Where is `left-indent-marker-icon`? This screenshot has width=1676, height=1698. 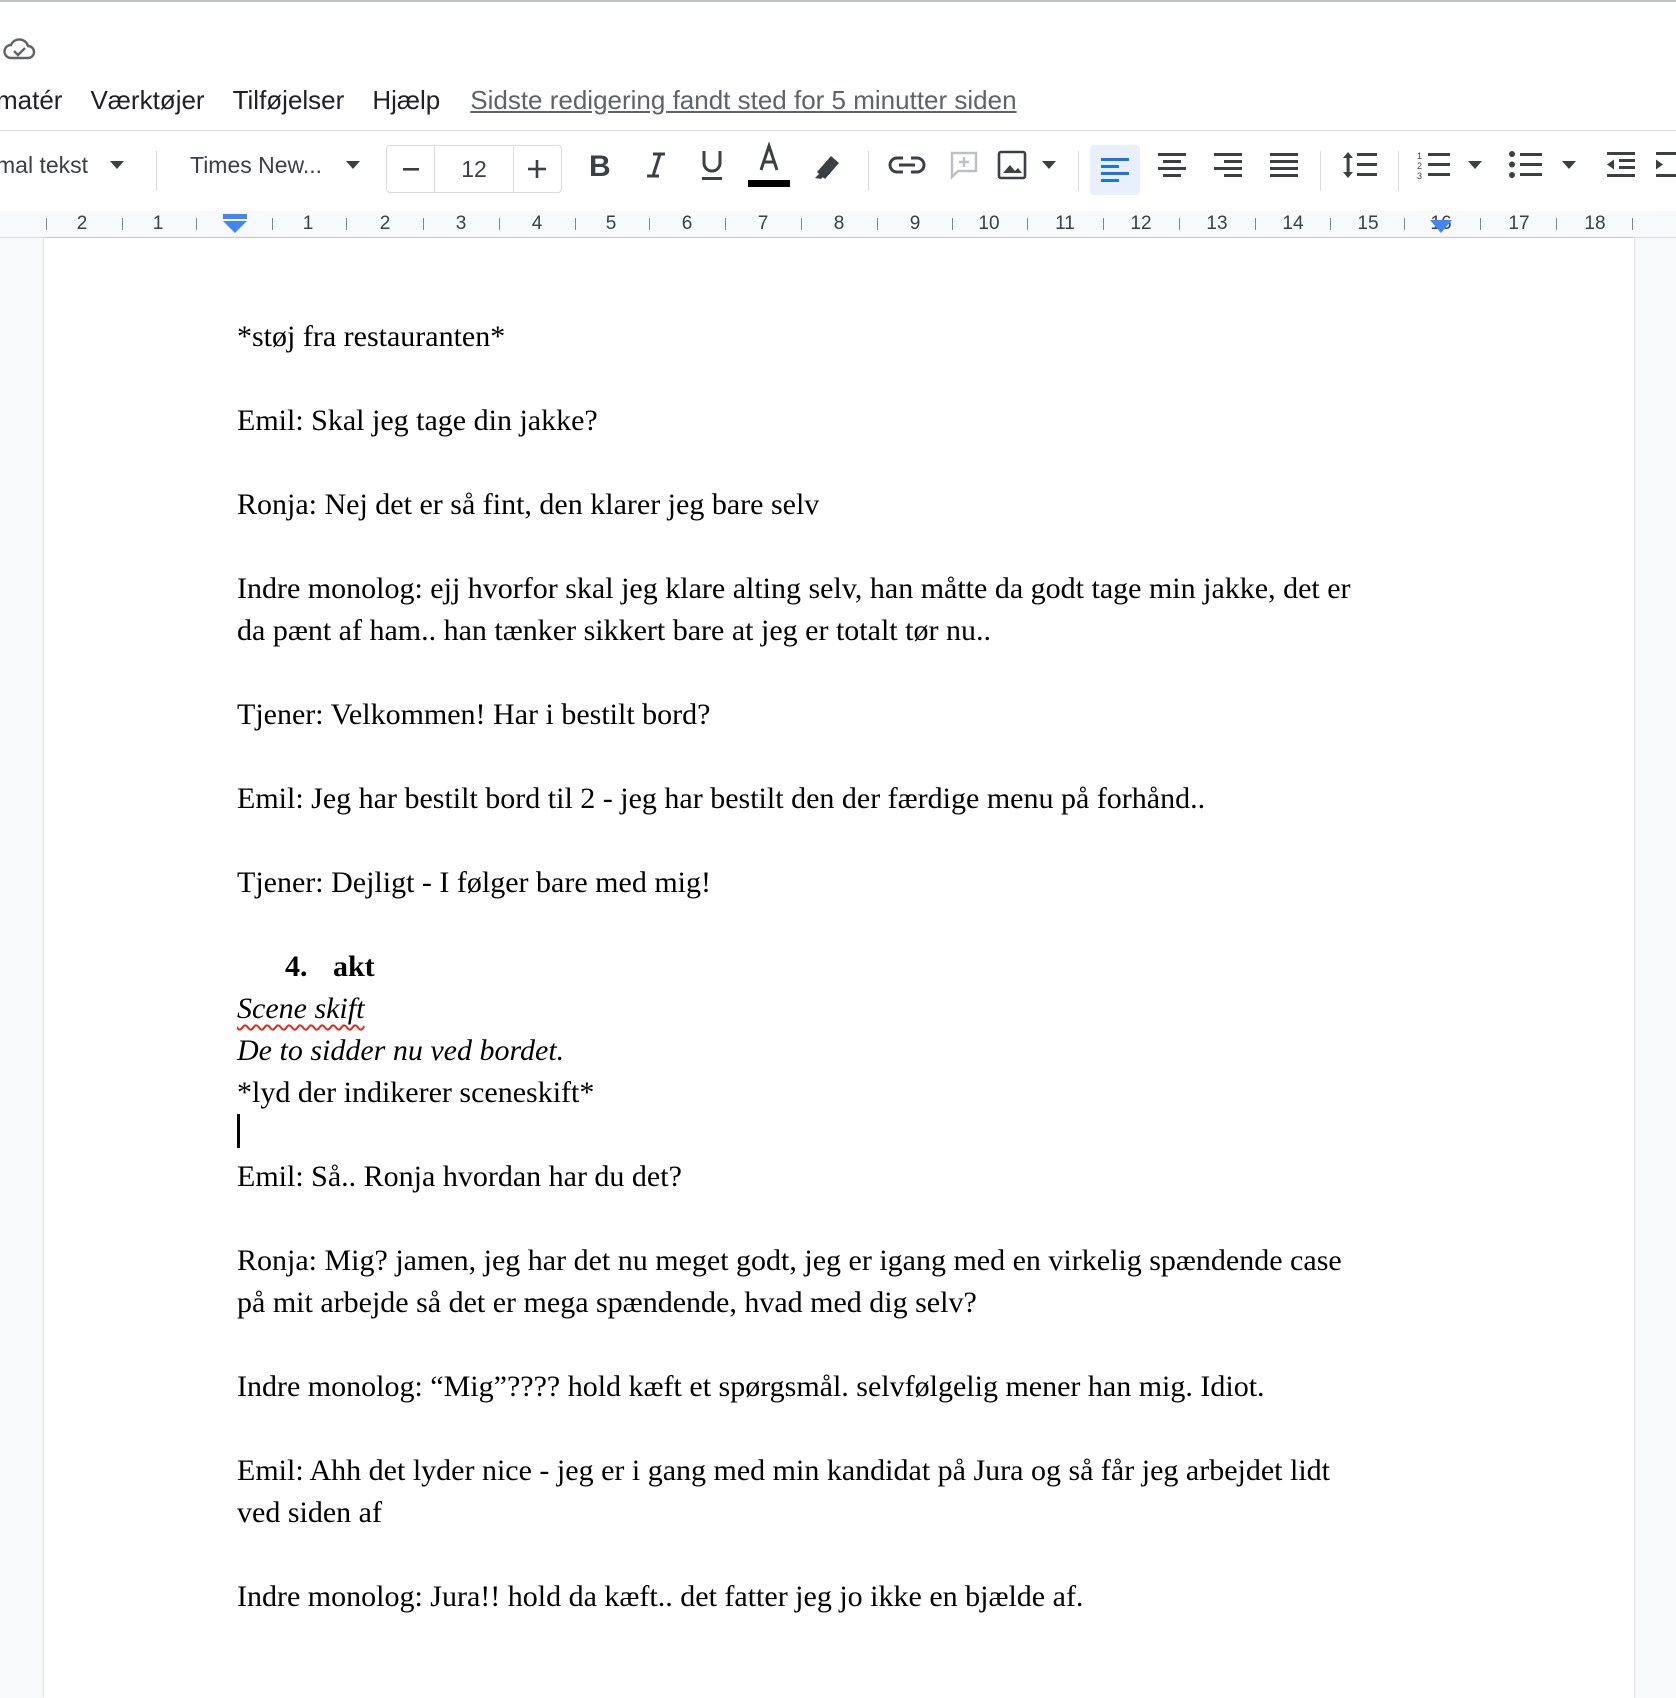
left-indent-marker-icon is located at coordinates (235, 224).